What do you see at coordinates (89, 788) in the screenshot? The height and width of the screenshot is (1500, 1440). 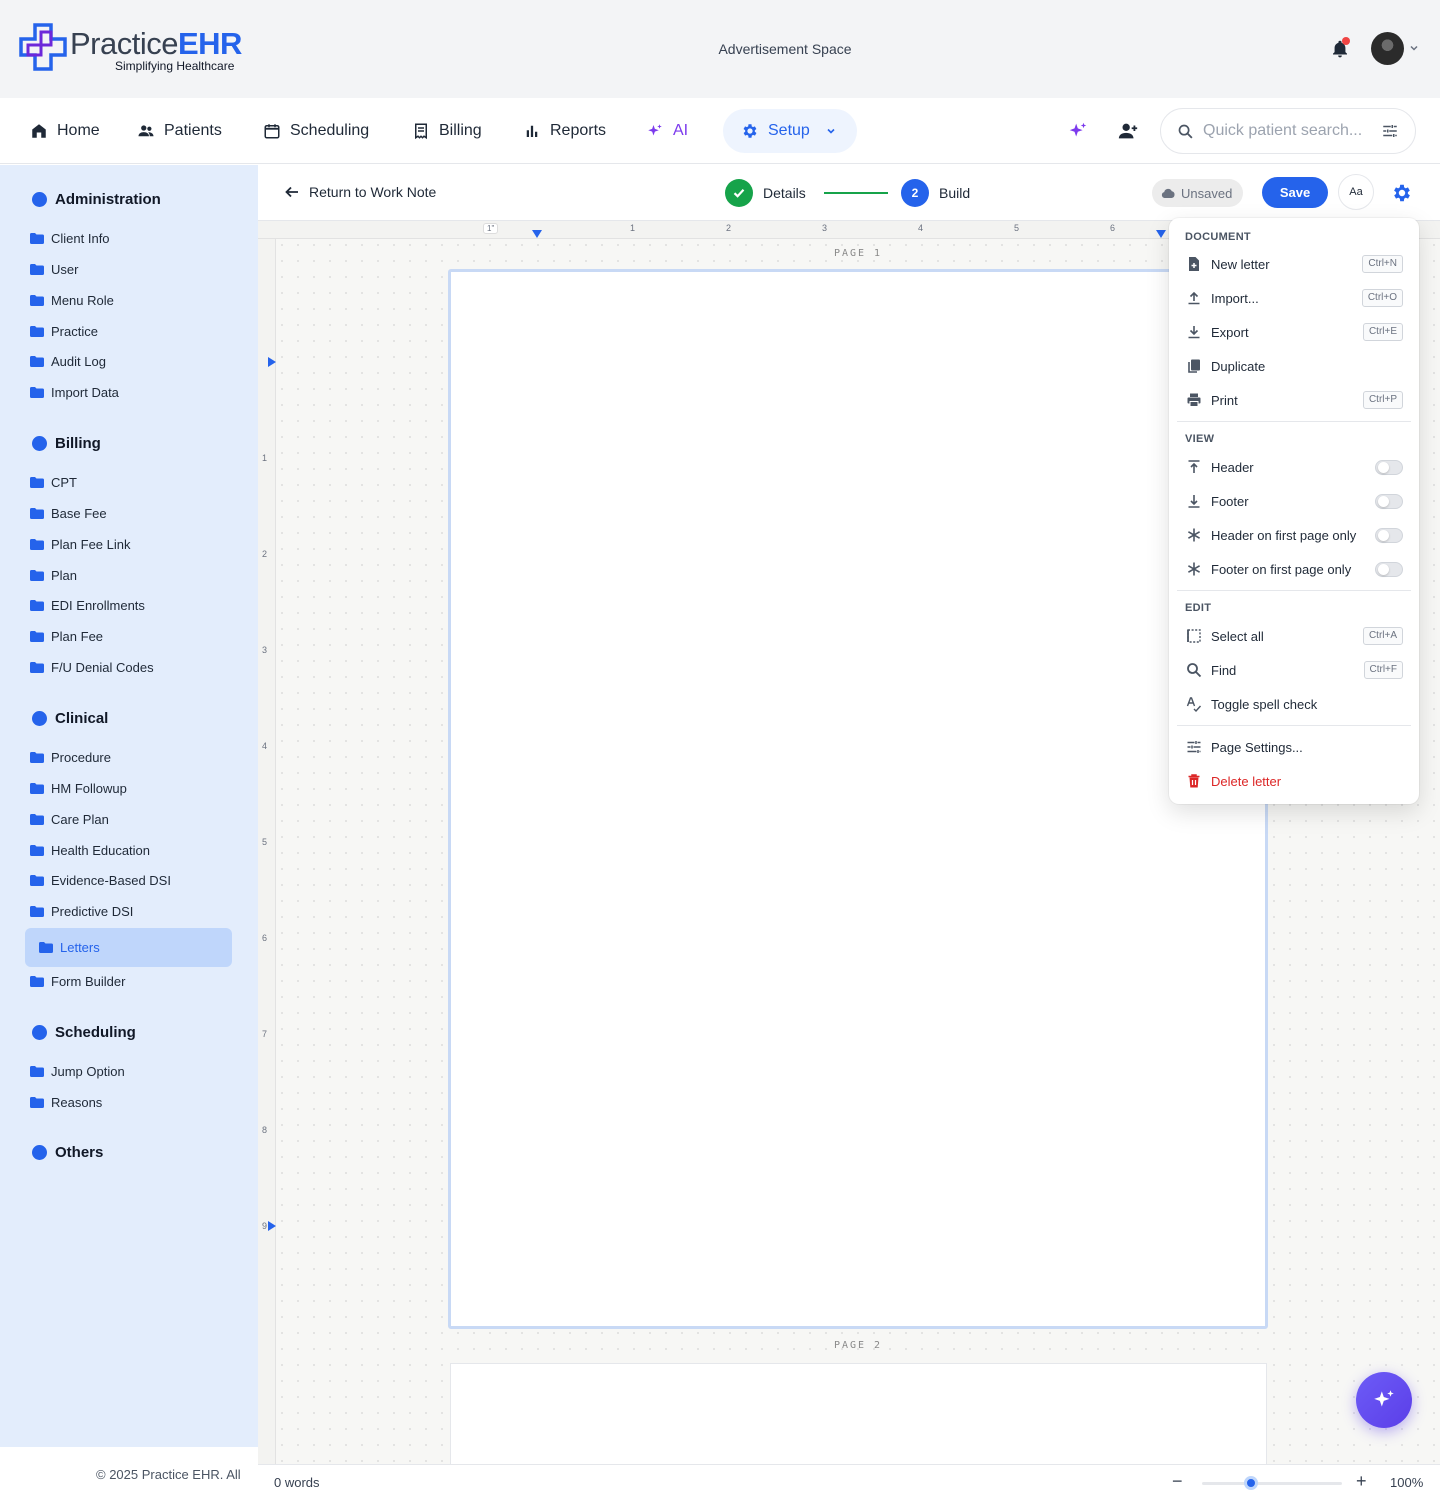 I see `sidebar-item-label: HM Followup` at bounding box center [89, 788].